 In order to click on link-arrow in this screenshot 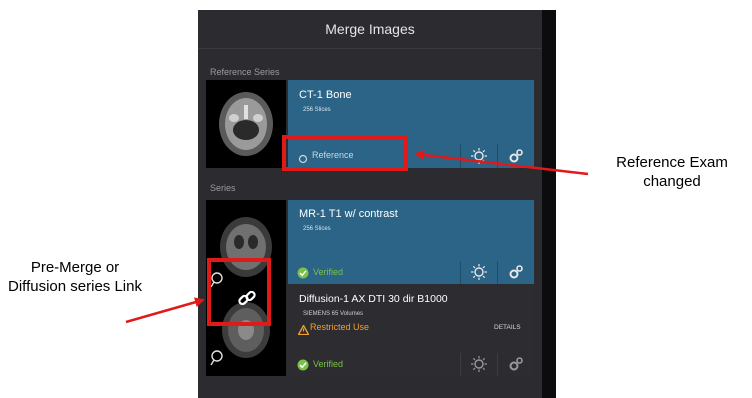, I will do `click(165, 310)`.